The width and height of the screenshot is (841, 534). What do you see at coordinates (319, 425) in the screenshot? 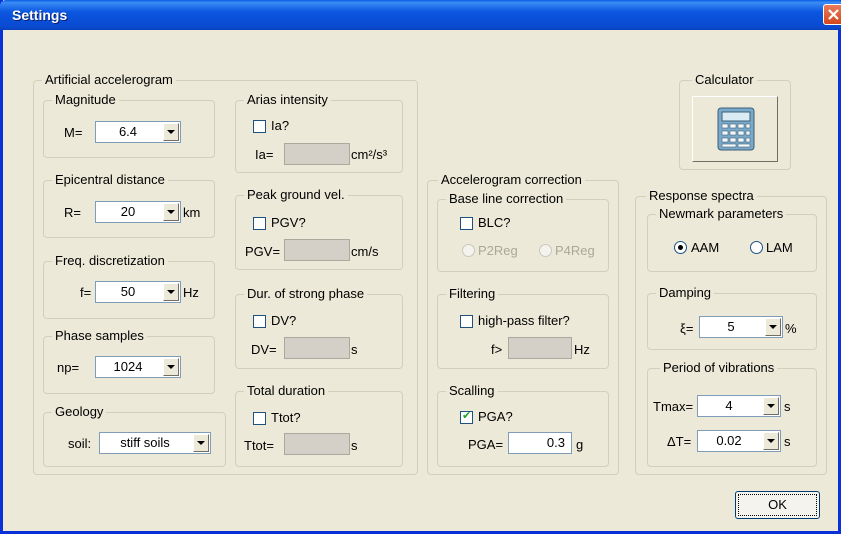
I see `total-duration-group: Total duration` at bounding box center [319, 425].